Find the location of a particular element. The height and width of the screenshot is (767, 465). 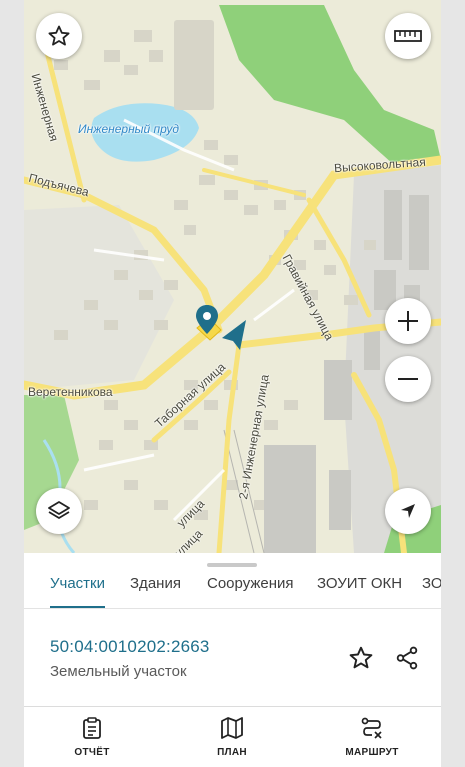

tab-structures: Сооружения is located at coordinates (250, 591).